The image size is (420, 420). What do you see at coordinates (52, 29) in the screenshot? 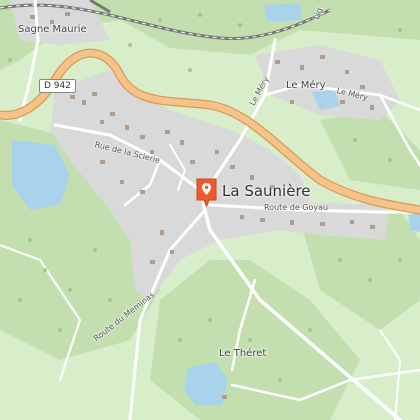
I see `place-label-sagne-maurie: Sagne Maurie` at bounding box center [52, 29].